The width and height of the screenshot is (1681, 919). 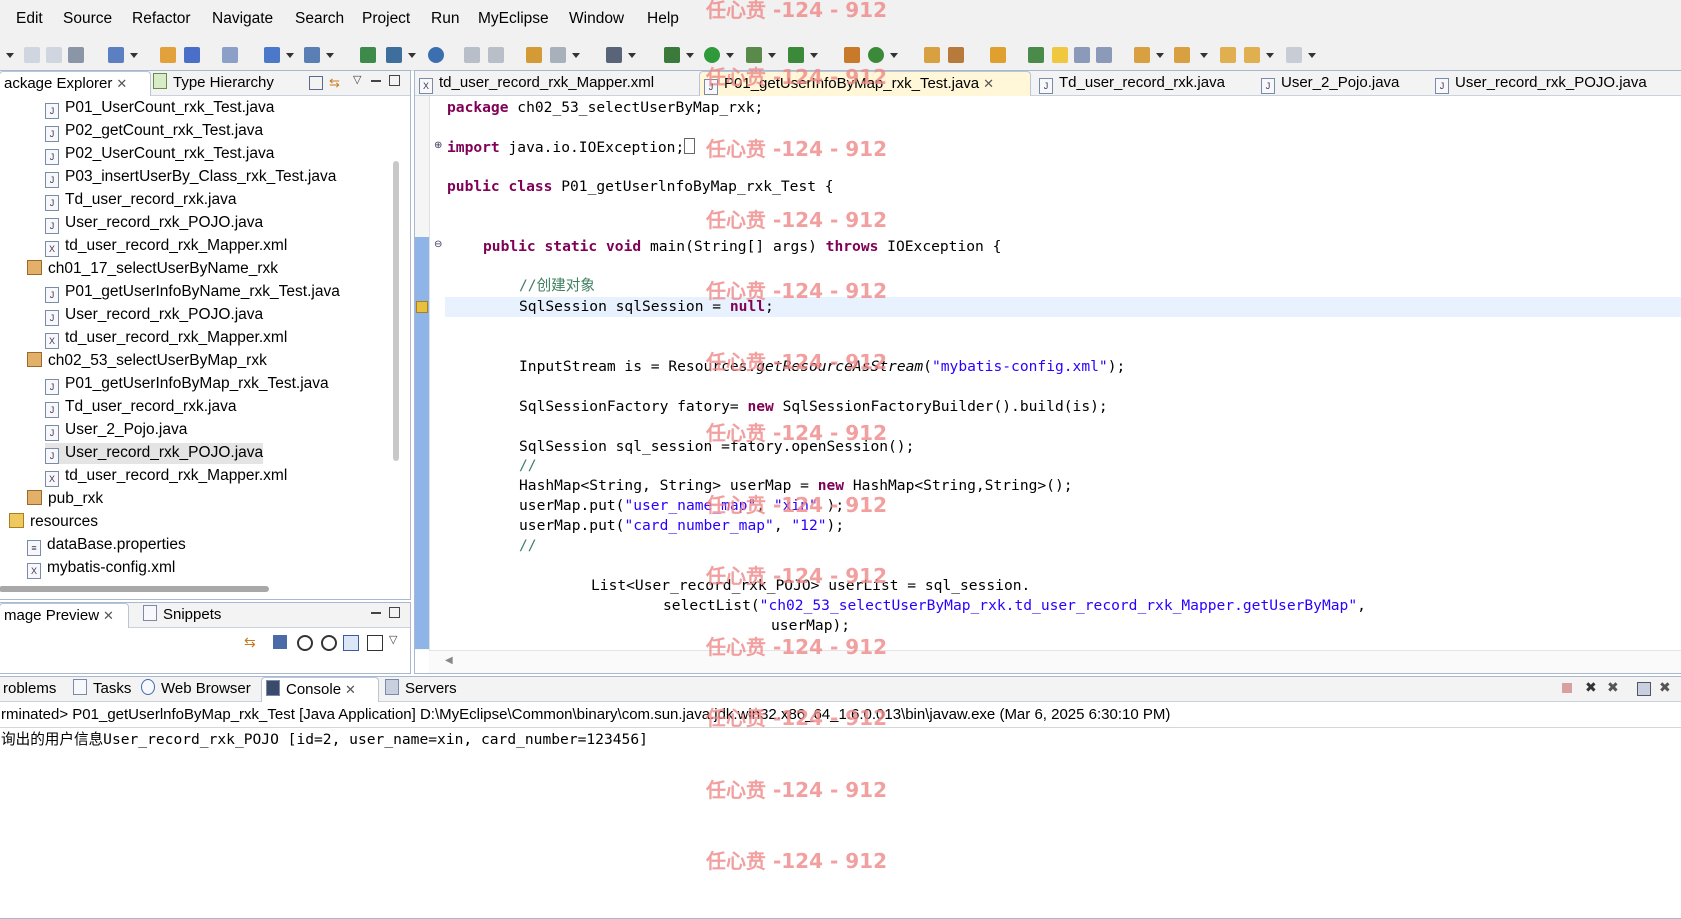 I want to click on menu-navigate: Navigate, so click(x=242, y=19).